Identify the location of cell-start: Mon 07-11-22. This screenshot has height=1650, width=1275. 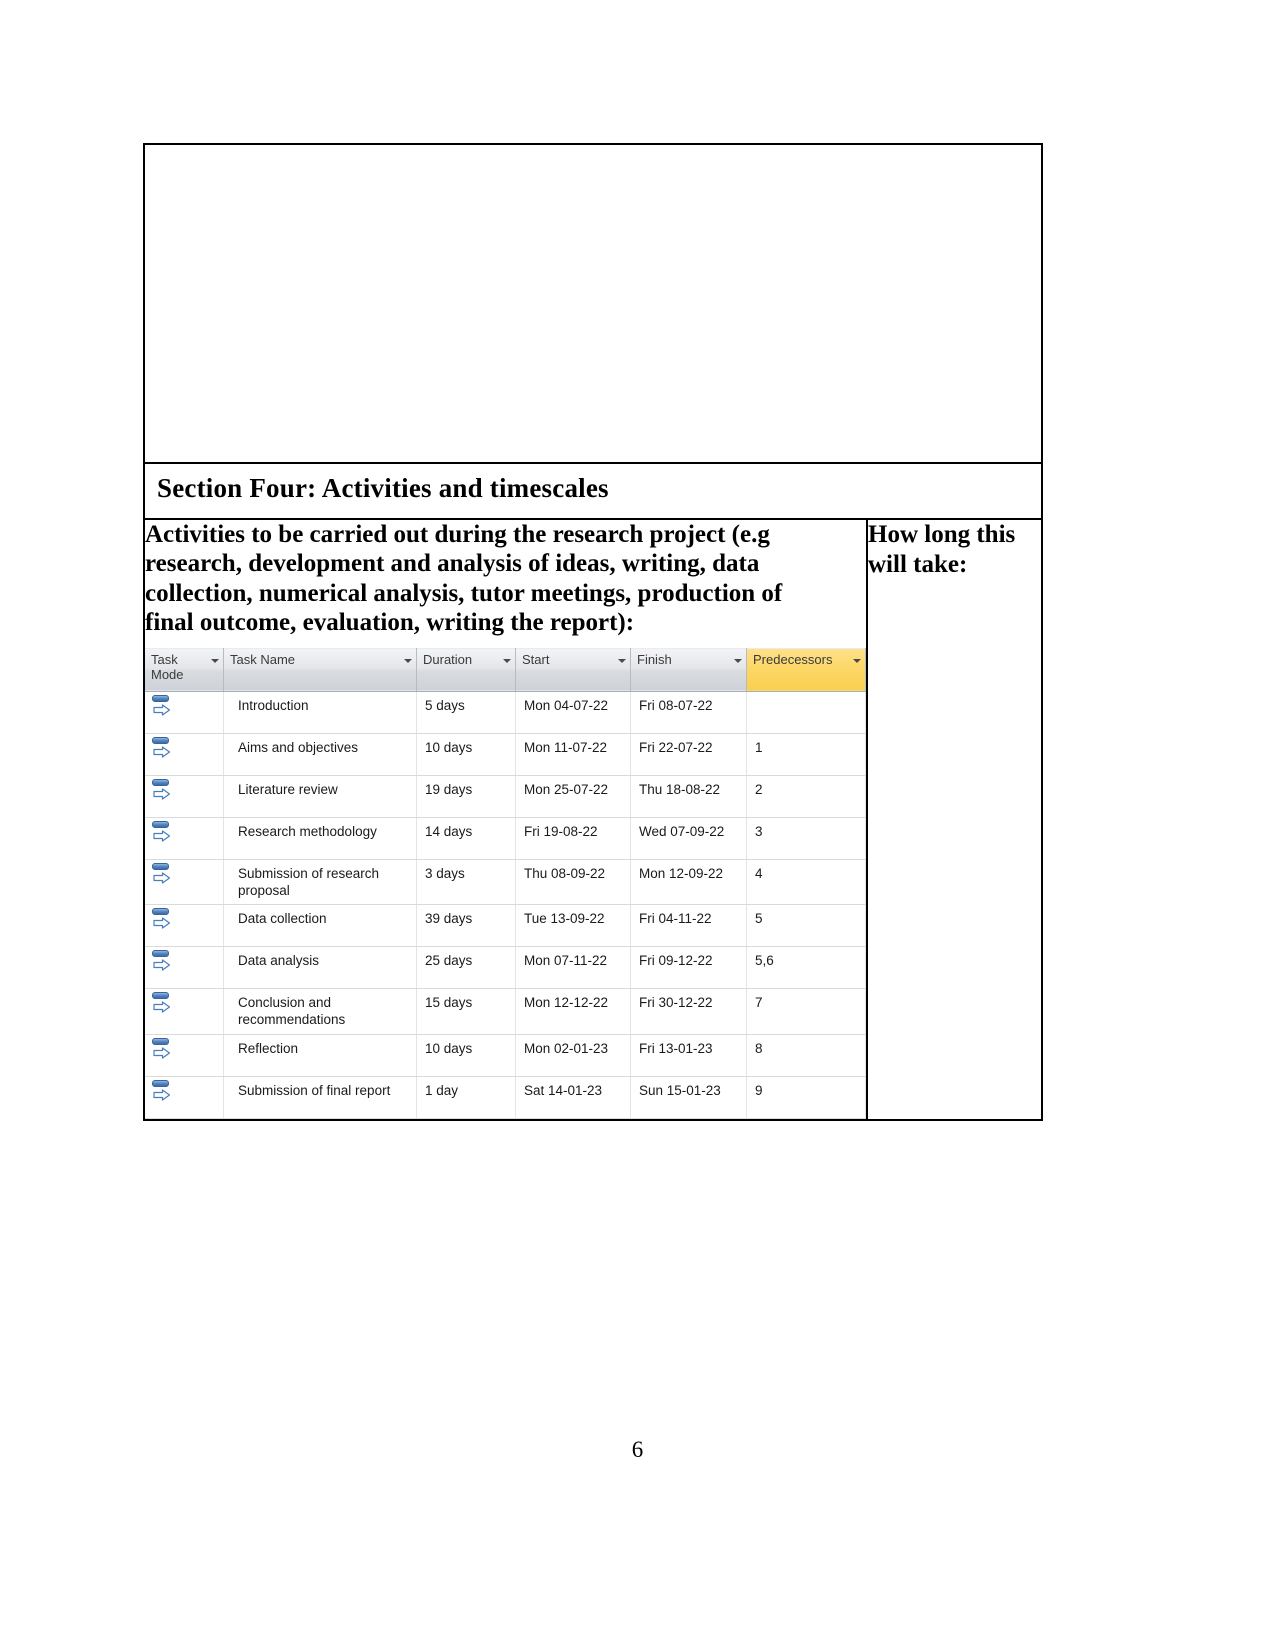
(573, 968).